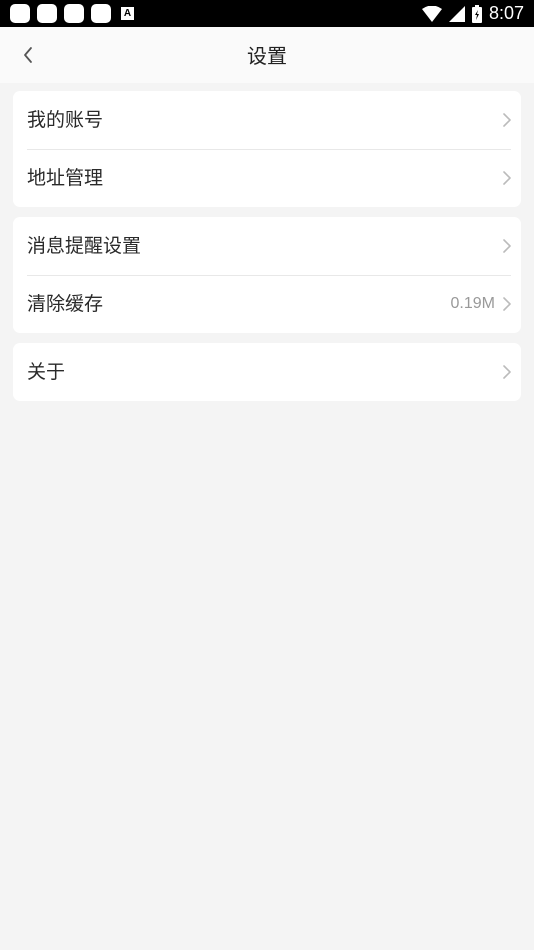  Describe the element at coordinates (267, 120) in the screenshot. I see `settings-row-my-account: 我的账号` at that location.